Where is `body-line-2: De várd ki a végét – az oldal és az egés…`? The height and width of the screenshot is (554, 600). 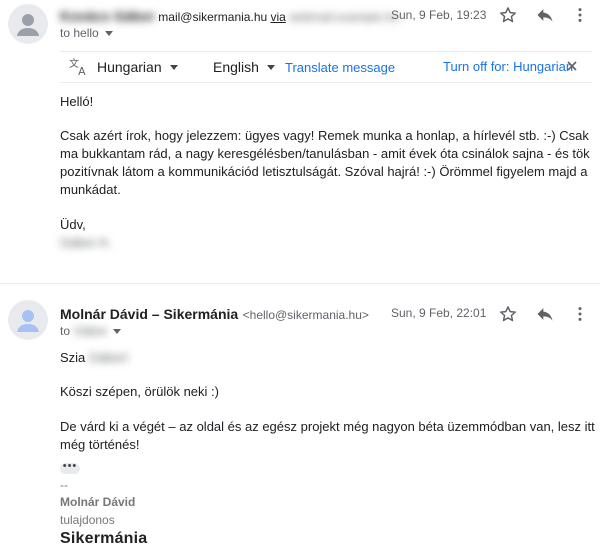
body-line-2: De várd ki a végét – az oldal és az egés… is located at coordinates (327, 435).